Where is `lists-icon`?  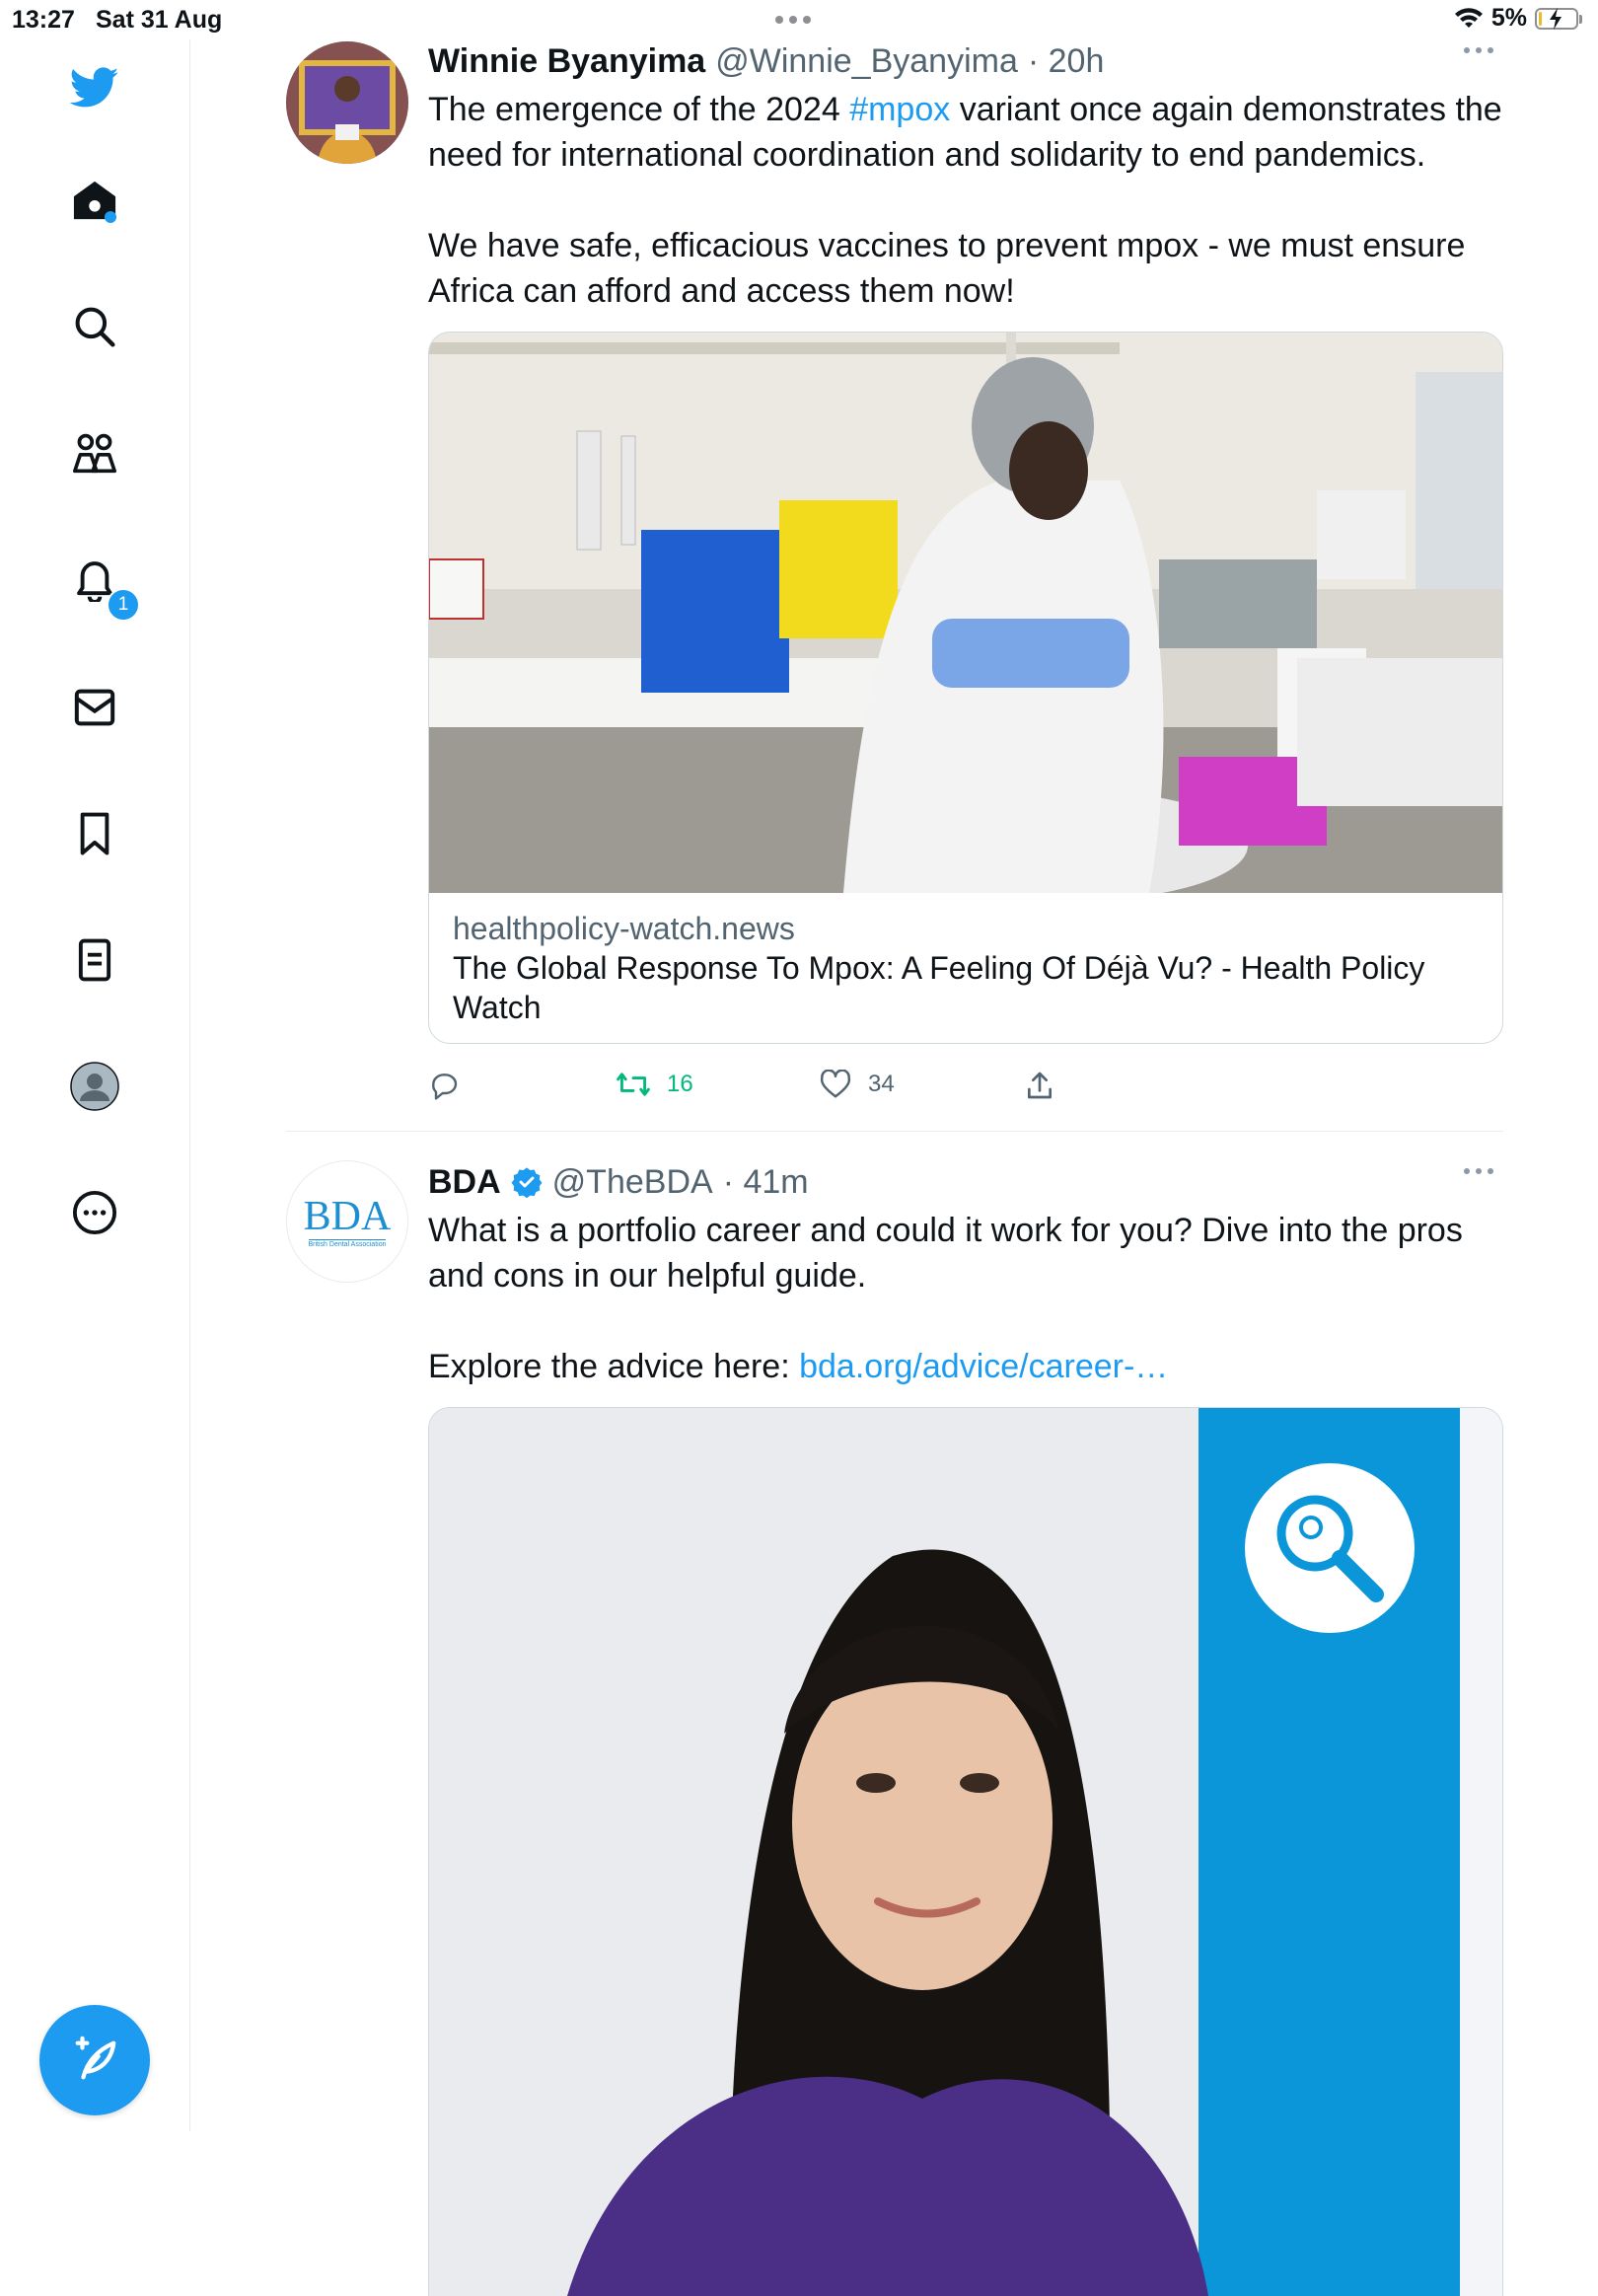
lists-icon is located at coordinates (94, 960).